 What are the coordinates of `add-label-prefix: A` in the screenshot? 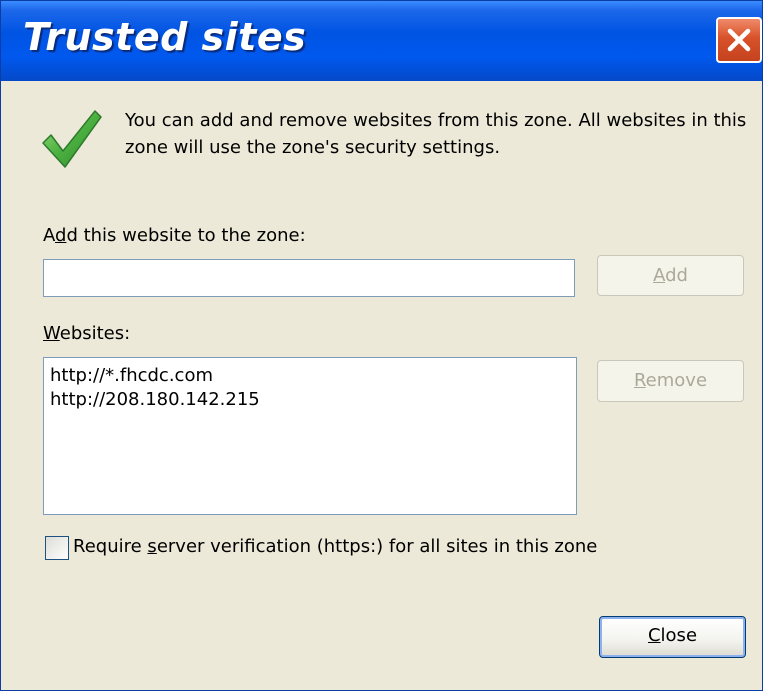 It's located at (49, 235).